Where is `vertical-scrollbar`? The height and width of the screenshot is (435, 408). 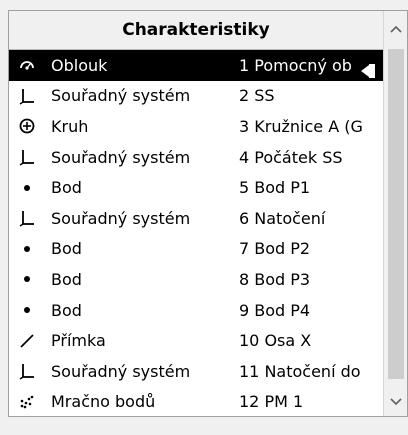 vertical-scrollbar is located at coordinates (395, 213).